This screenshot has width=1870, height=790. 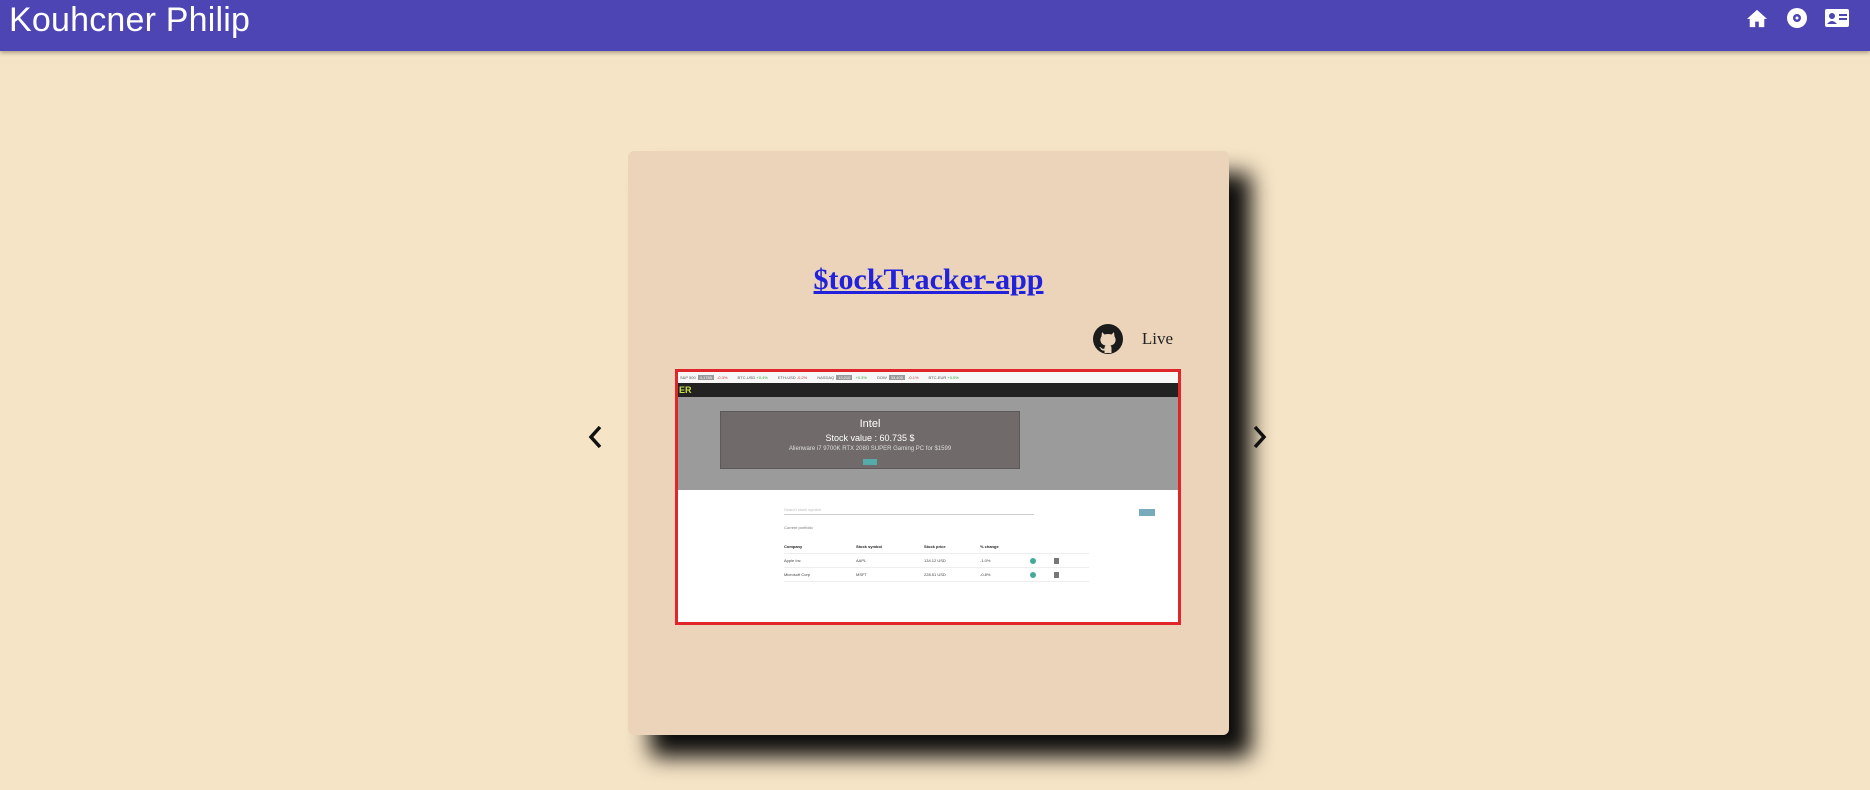 What do you see at coordinates (1132, 339) in the screenshot?
I see `project-links: Live` at bounding box center [1132, 339].